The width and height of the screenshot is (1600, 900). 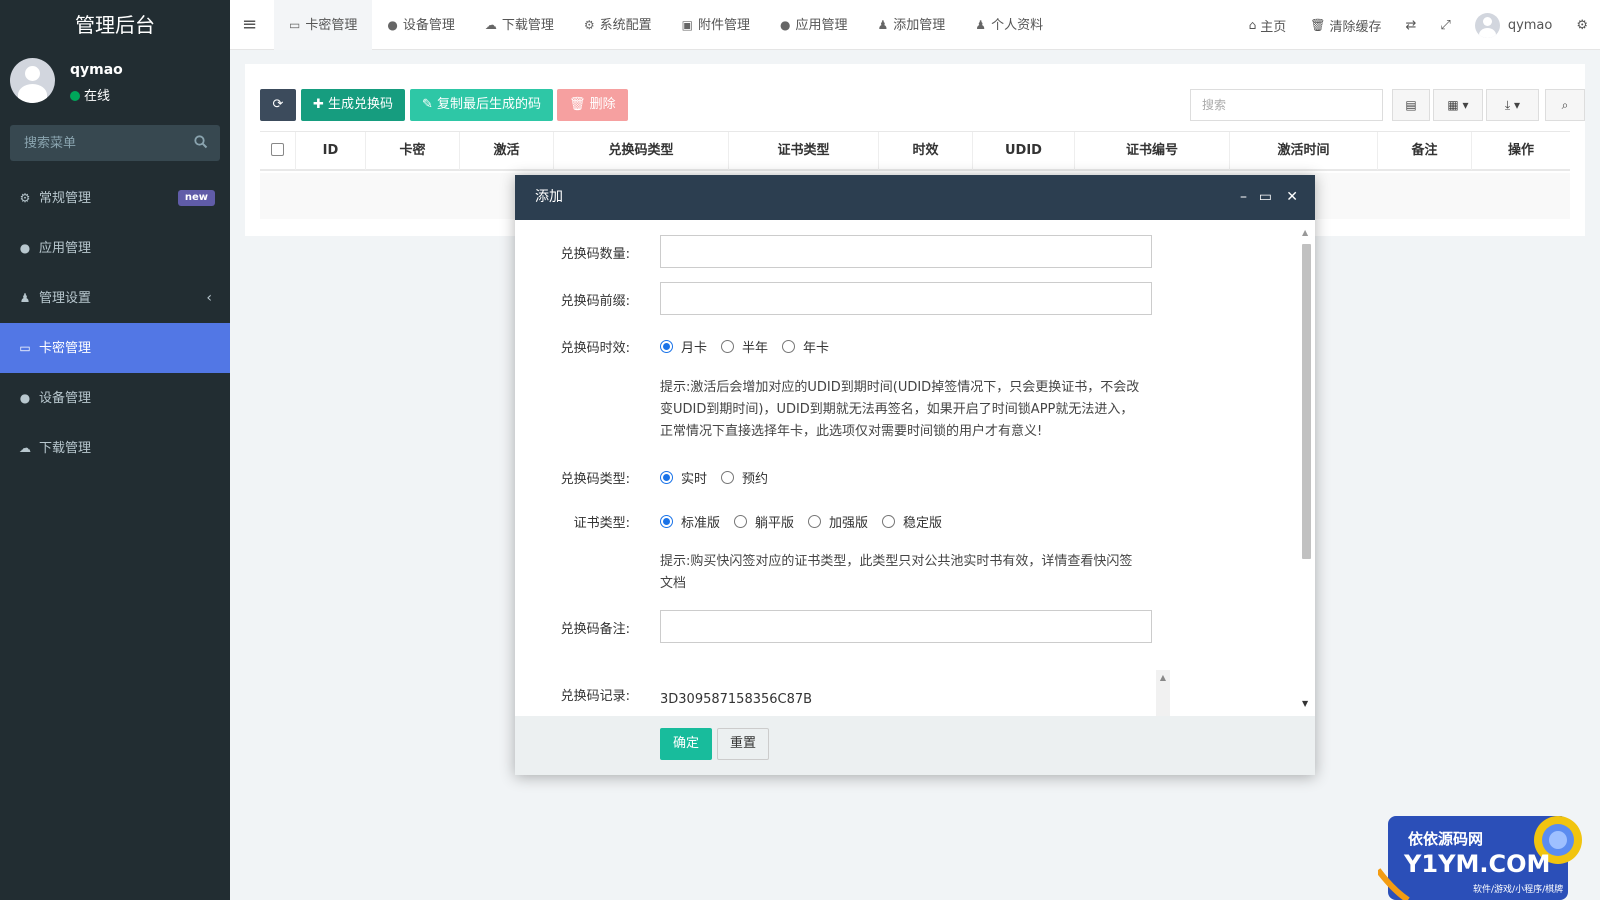 What do you see at coordinates (912, 521) in the screenshot?
I see `cert-option-stable: 稳定版` at bounding box center [912, 521].